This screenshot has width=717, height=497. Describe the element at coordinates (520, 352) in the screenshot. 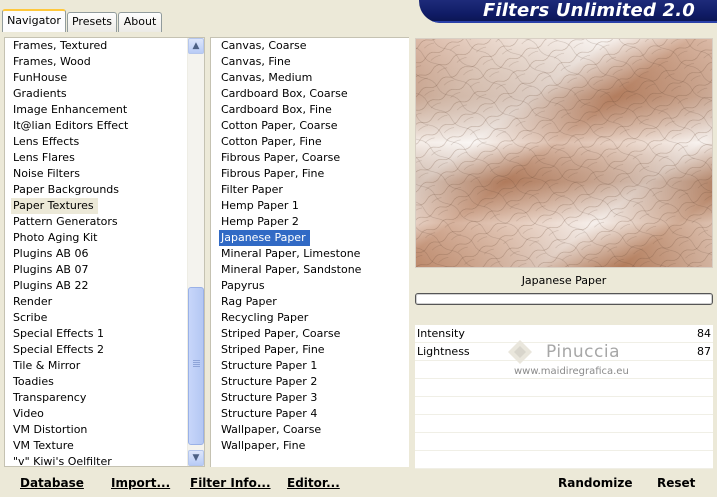

I see `watermark-logo-icon` at that location.